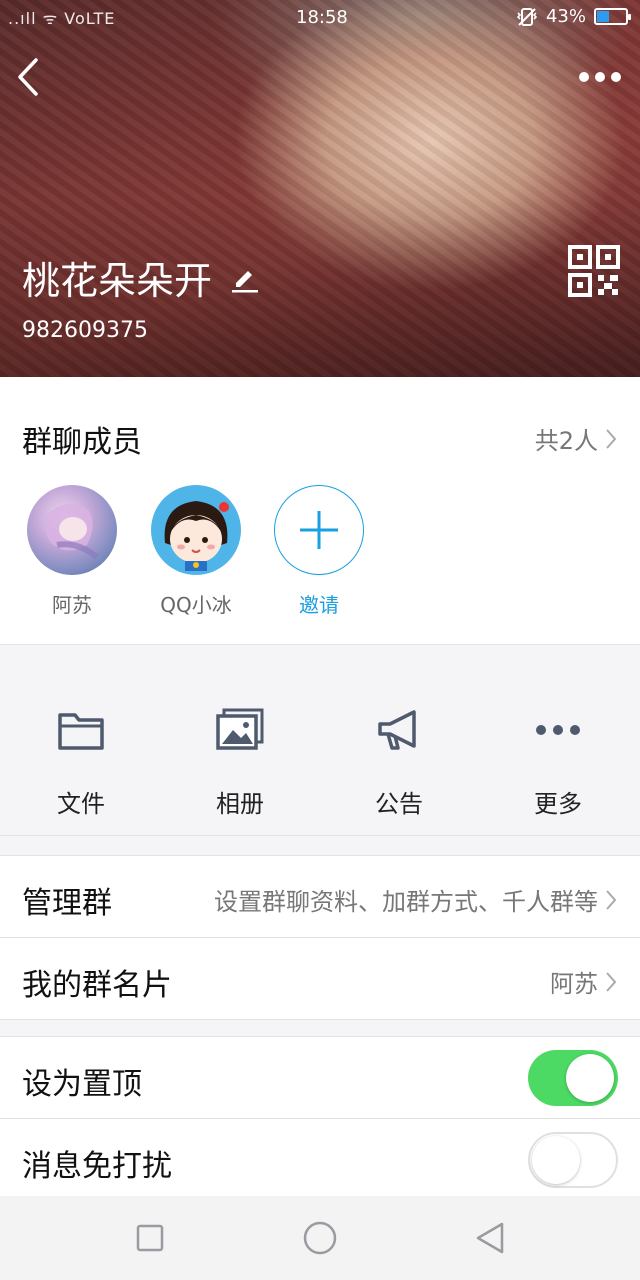  Describe the element at coordinates (490, 1238) in the screenshot. I see `back-triangle-icon` at that location.